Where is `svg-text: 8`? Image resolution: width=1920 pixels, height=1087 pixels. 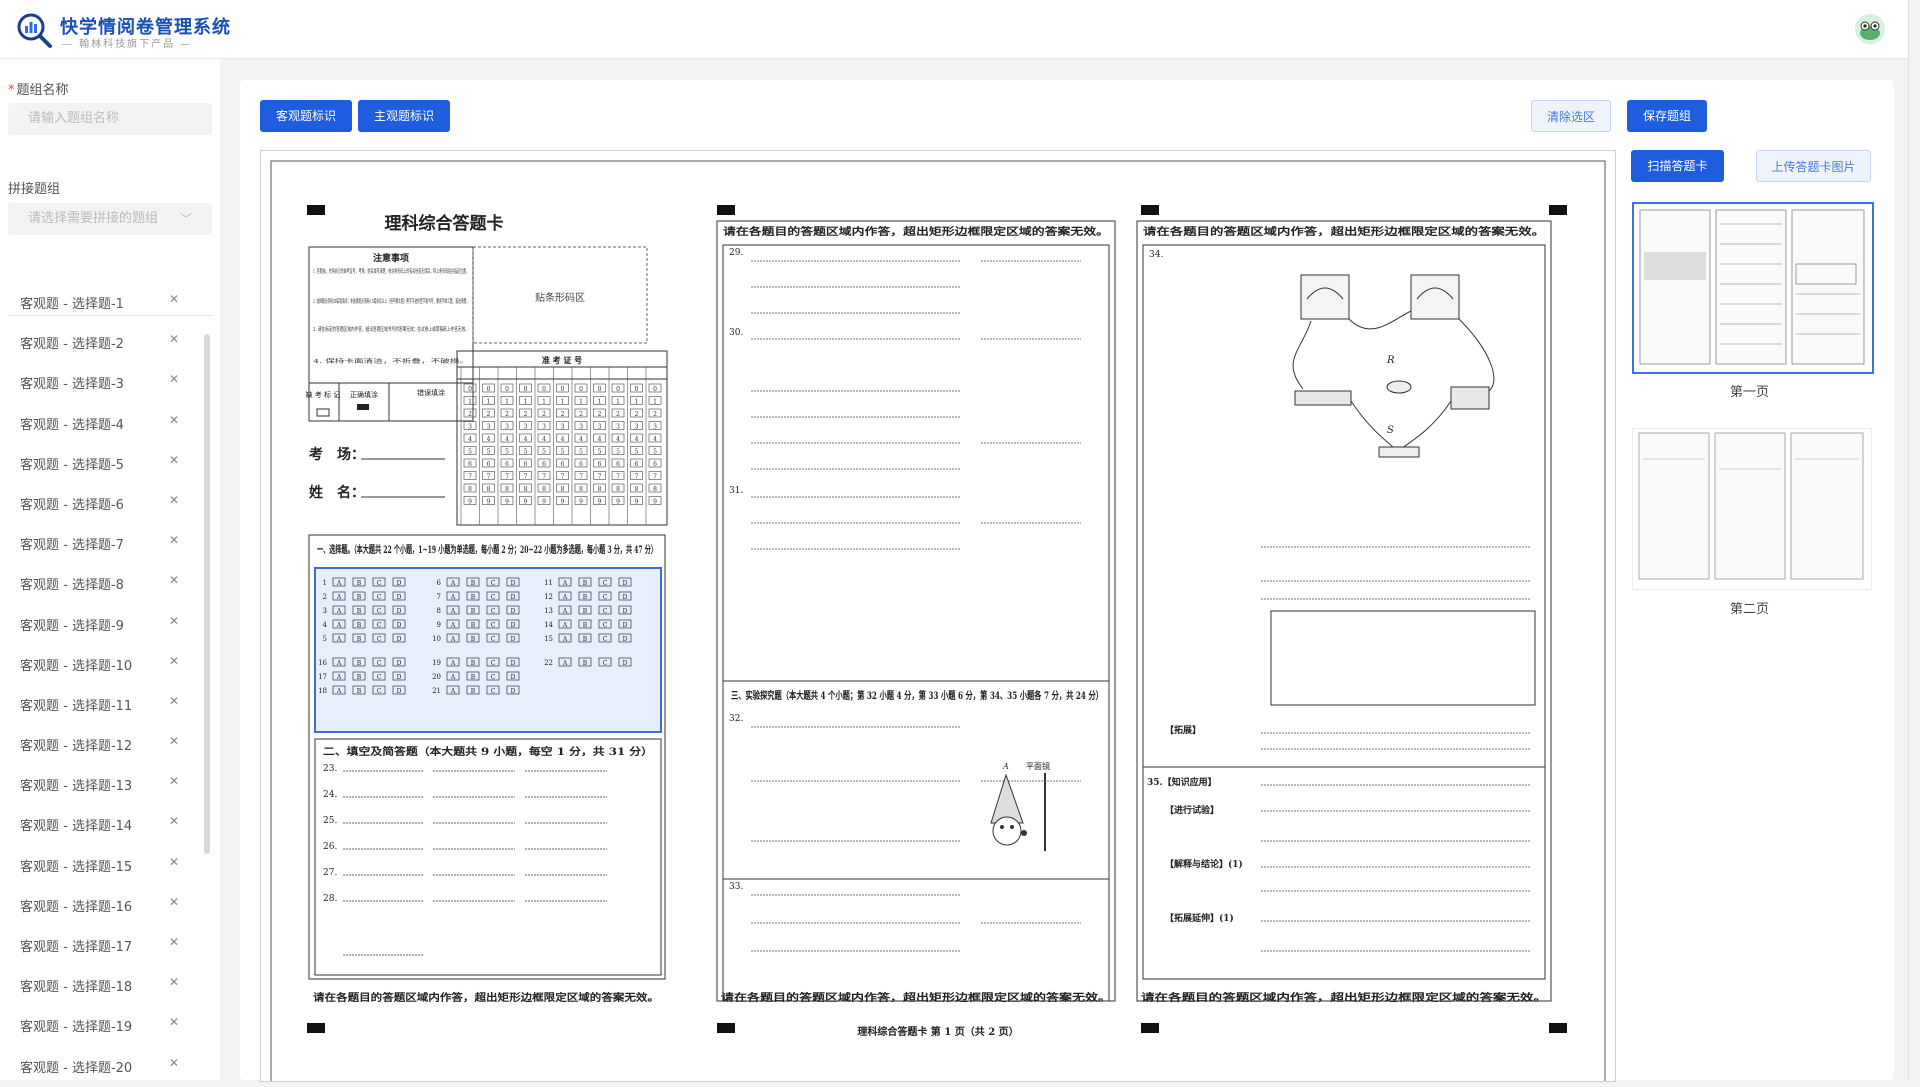
svg-text: 8 is located at coordinates (507, 489).